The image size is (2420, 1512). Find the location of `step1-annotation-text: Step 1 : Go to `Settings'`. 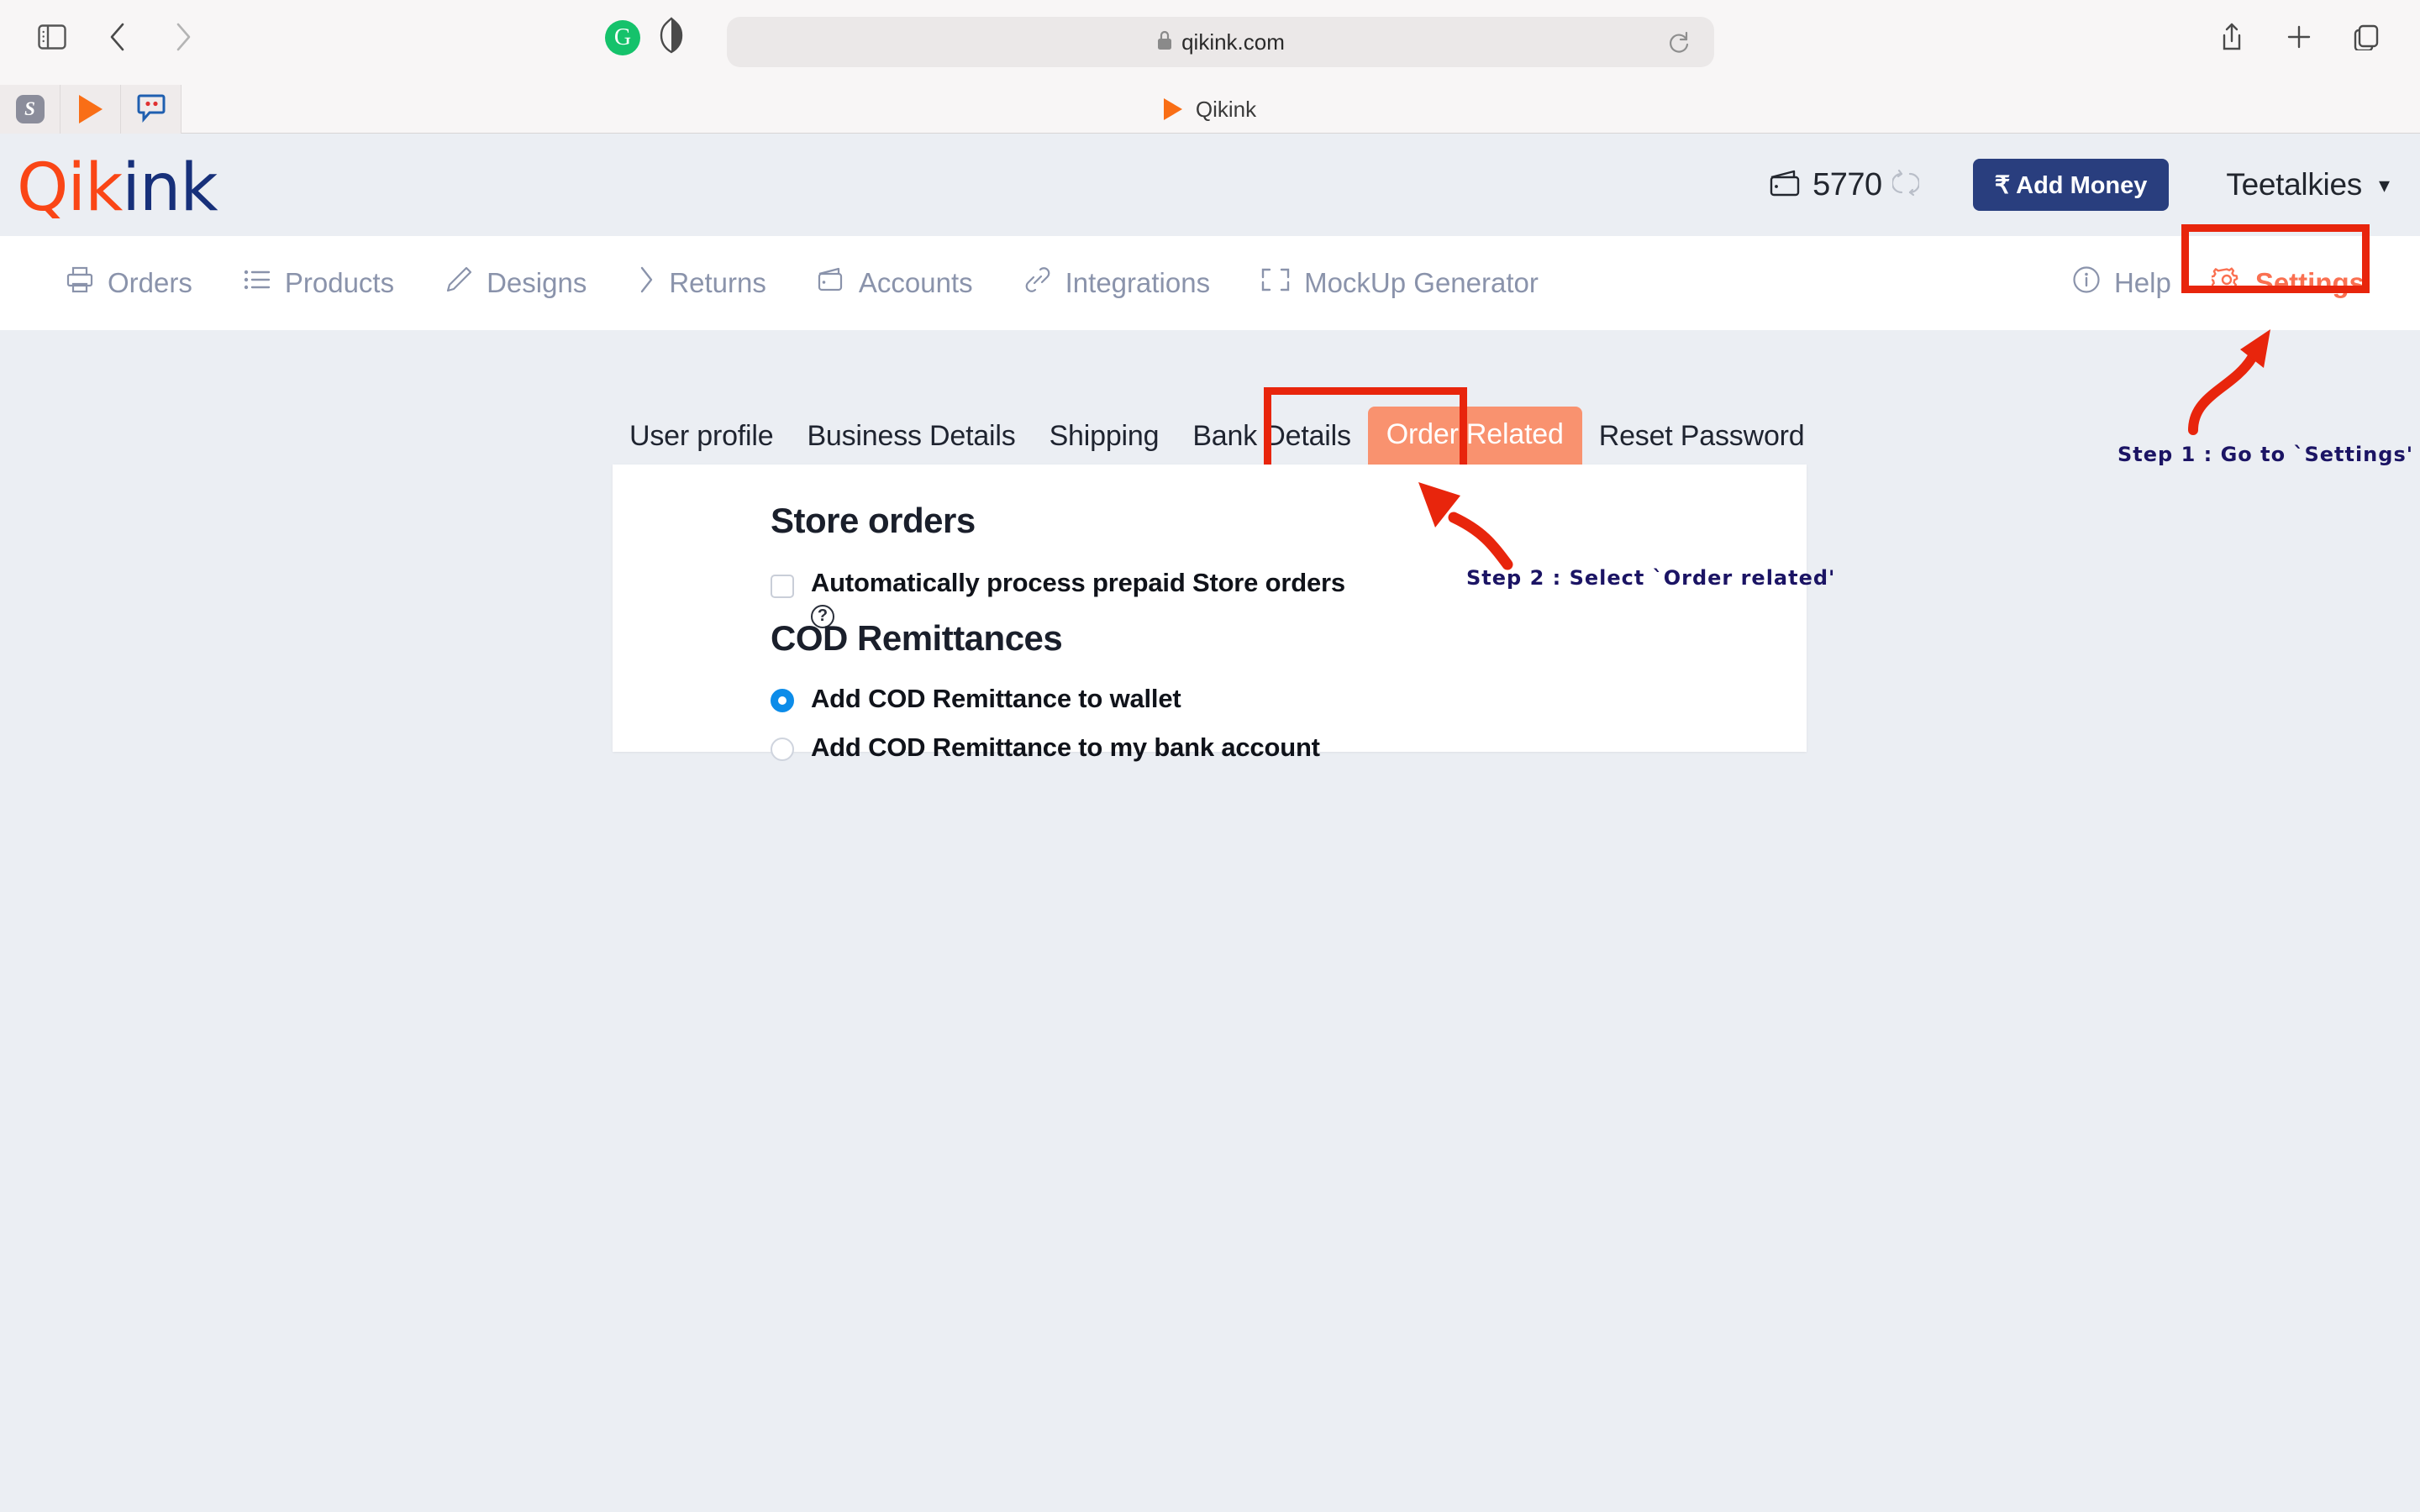

step1-annotation-text: Step 1 : Go to `Settings' is located at coordinates (2266, 454).